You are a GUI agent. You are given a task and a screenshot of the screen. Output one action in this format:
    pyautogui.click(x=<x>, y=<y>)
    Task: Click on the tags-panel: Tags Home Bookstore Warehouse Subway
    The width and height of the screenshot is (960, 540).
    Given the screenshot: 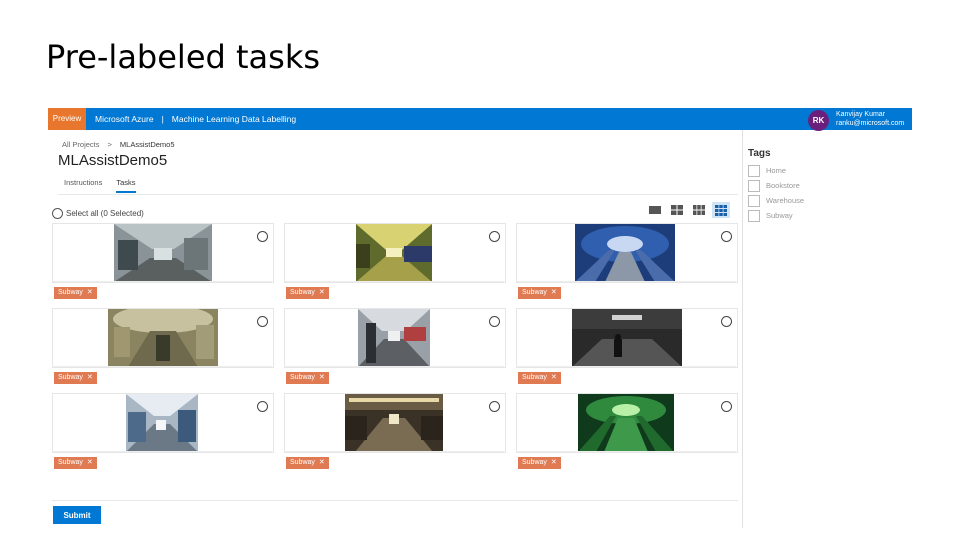 What is the action you would take?
    pyautogui.click(x=776, y=185)
    